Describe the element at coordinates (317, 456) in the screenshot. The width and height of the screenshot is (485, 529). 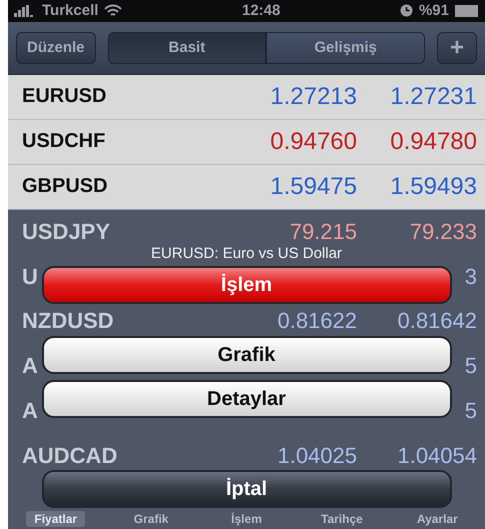
I see `bid-price: 1.04025` at that location.